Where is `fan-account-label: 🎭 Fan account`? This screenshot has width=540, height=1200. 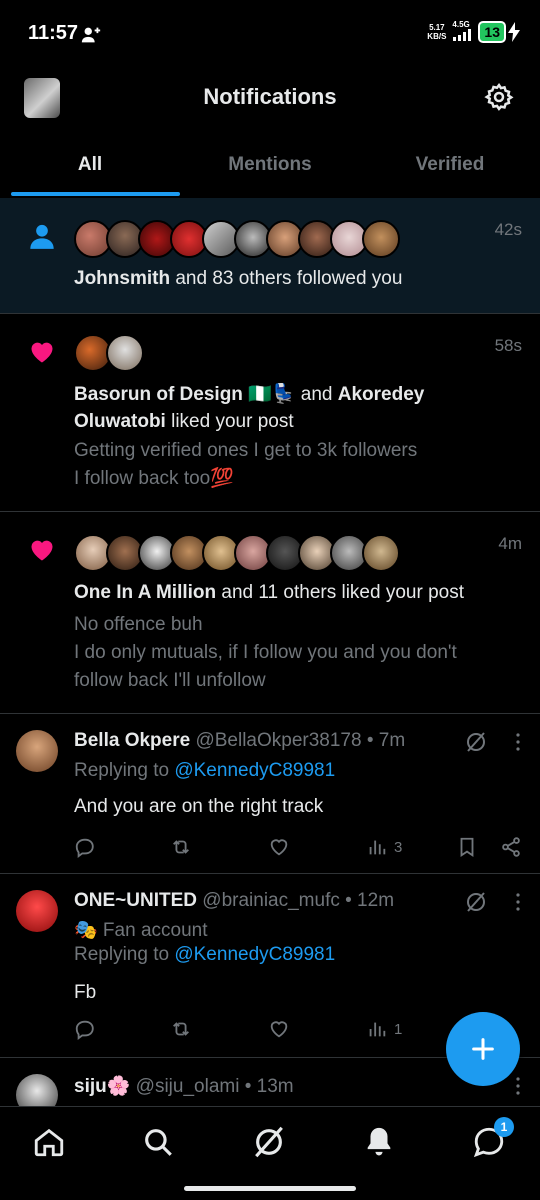
fan-account-label: 🎭 Fan account is located at coordinates (141, 930).